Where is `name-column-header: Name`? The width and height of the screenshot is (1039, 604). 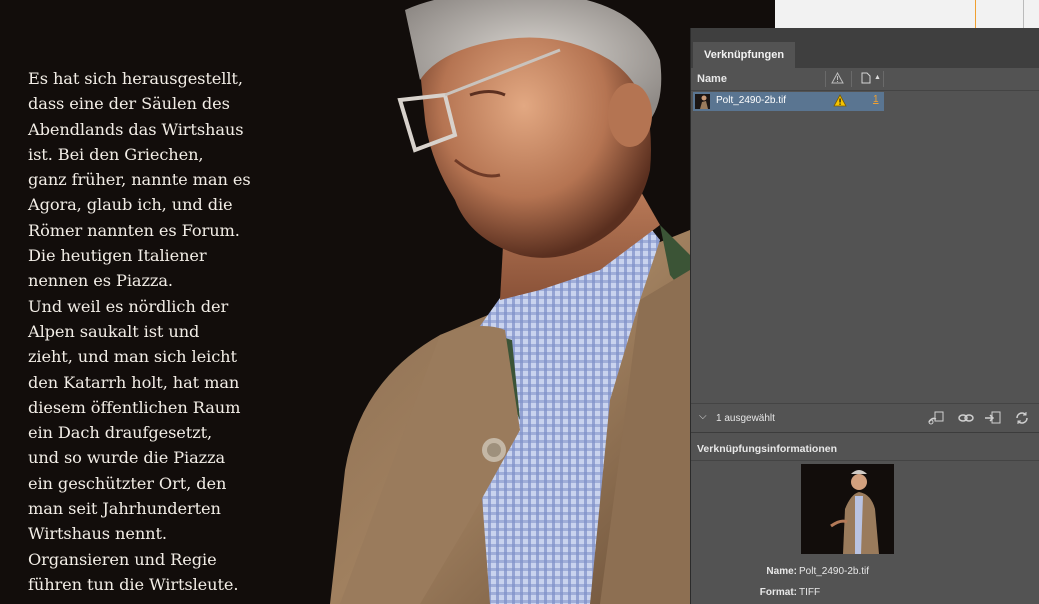
name-column-header: Name is located at coordinates (712, 79).